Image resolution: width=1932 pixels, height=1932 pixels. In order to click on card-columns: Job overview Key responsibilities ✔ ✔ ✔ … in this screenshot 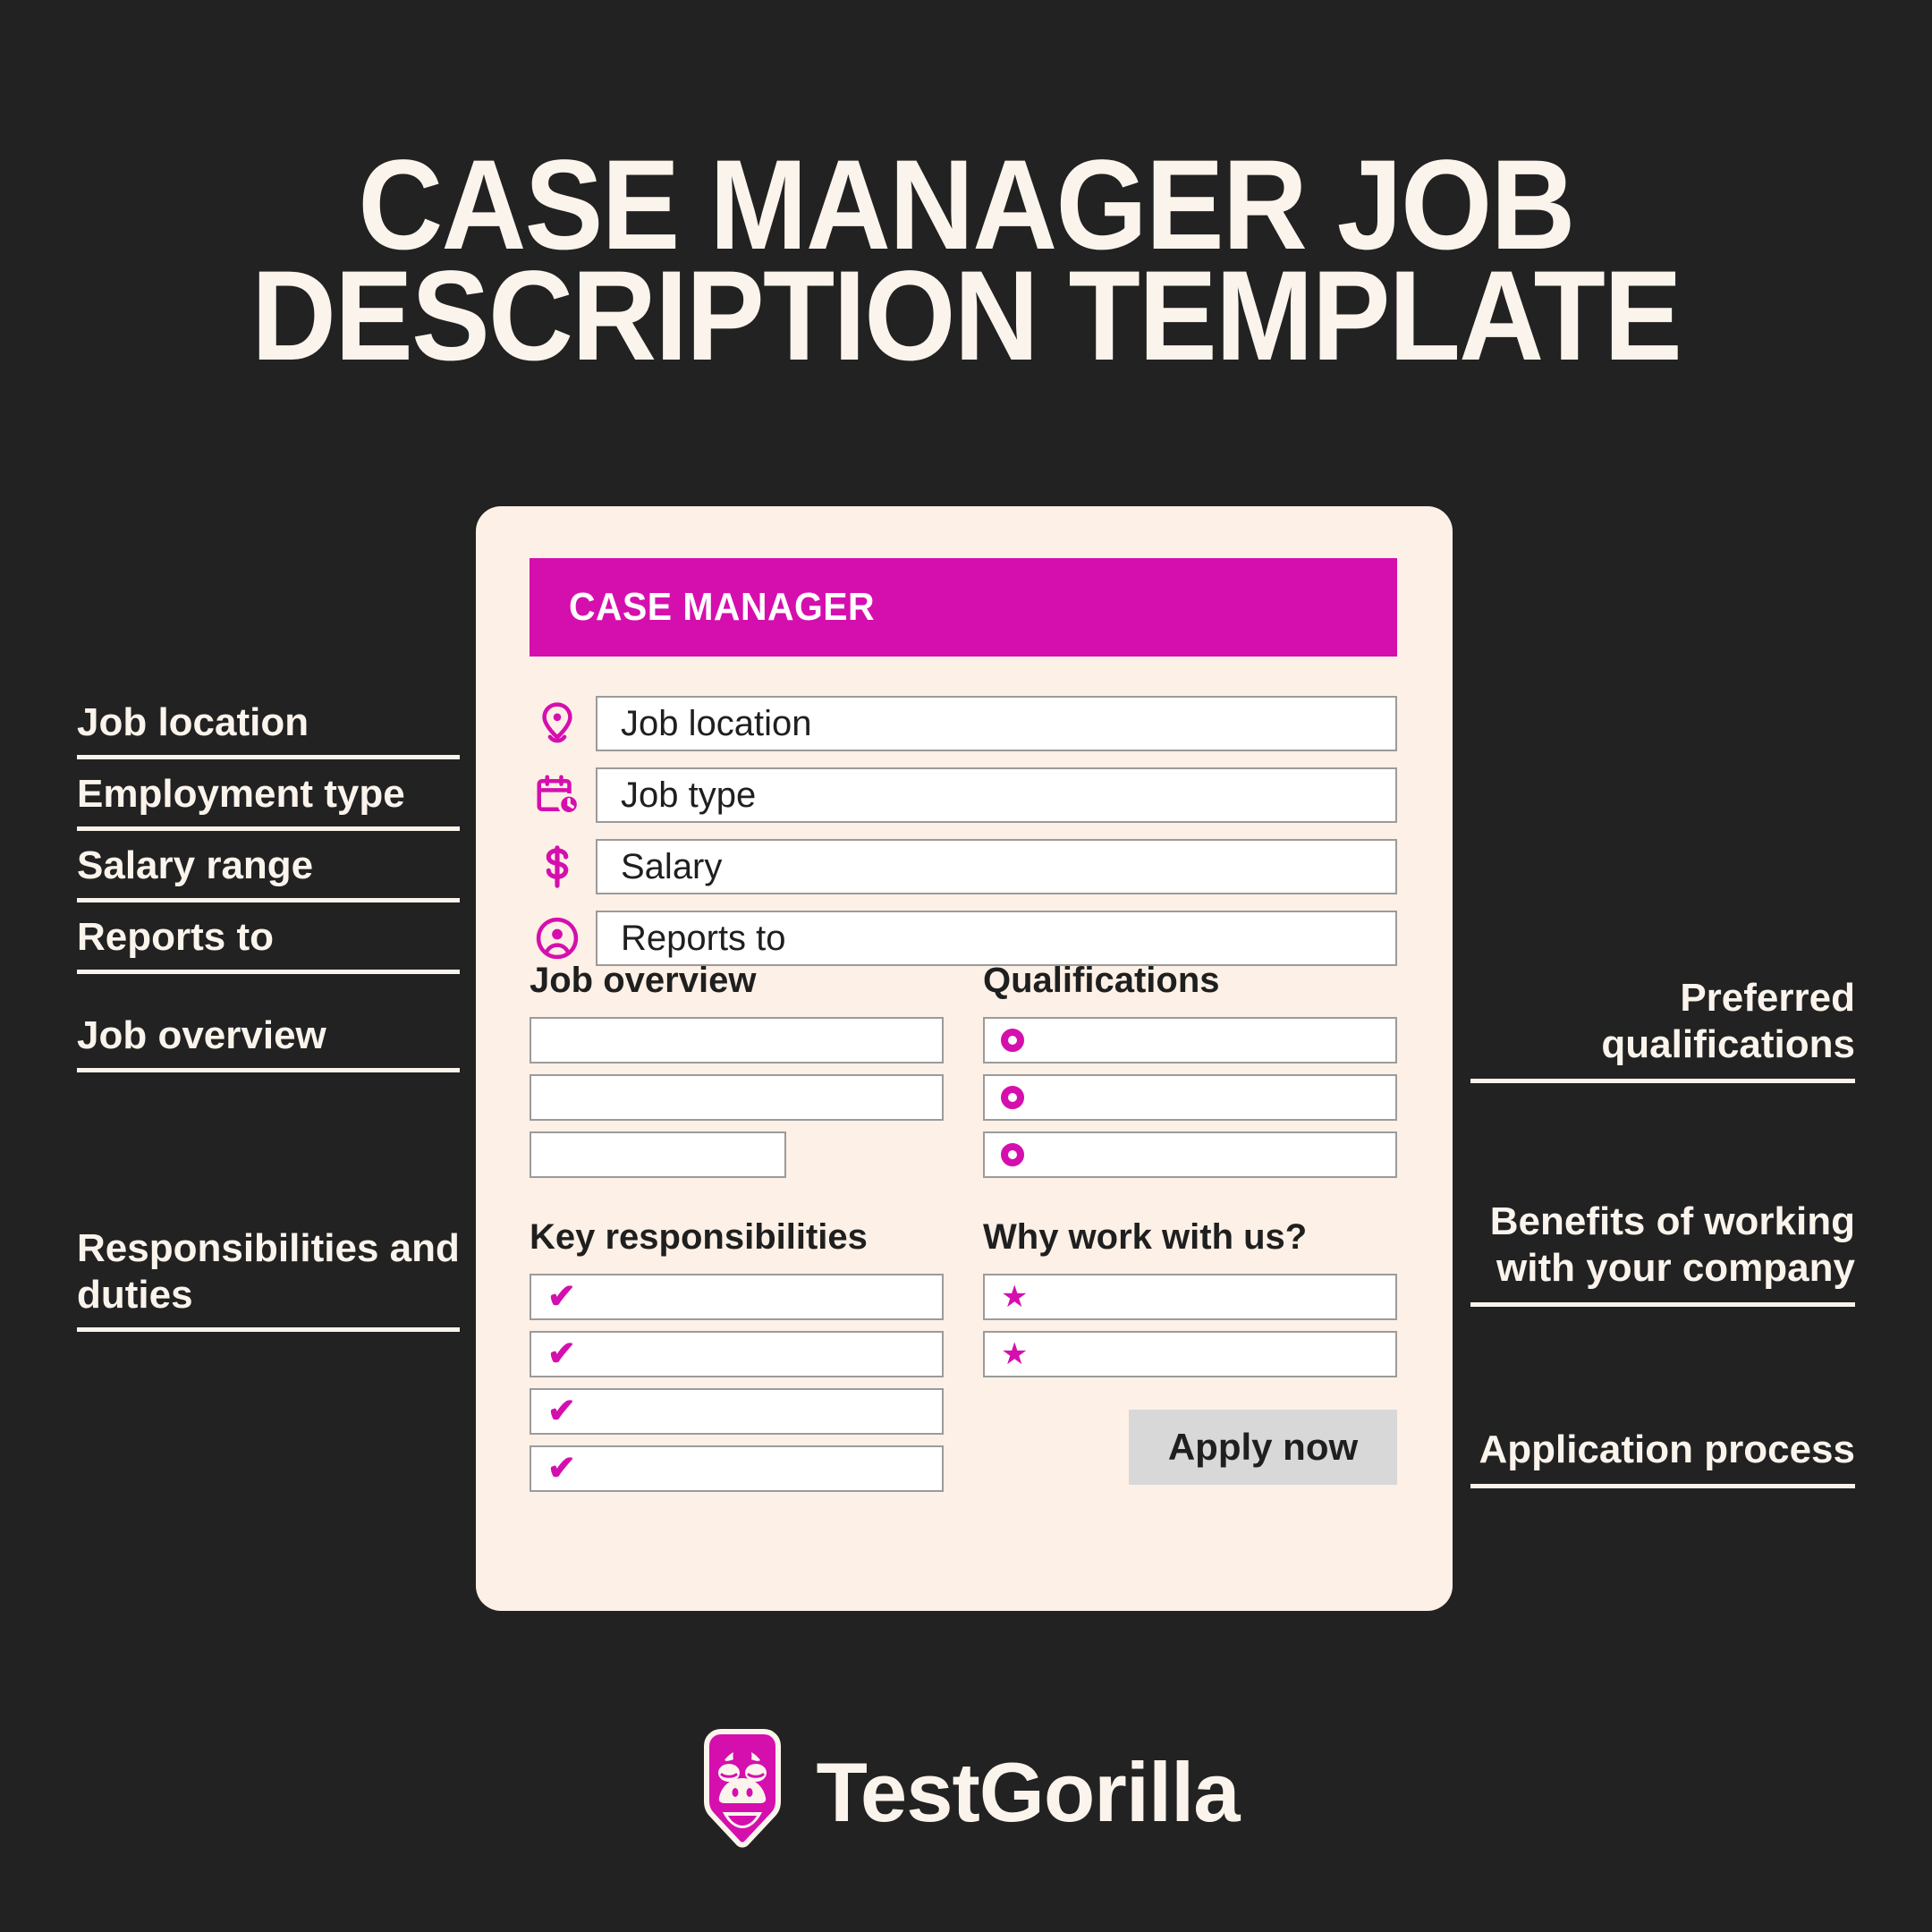, I will do `click(963, 1232)`.